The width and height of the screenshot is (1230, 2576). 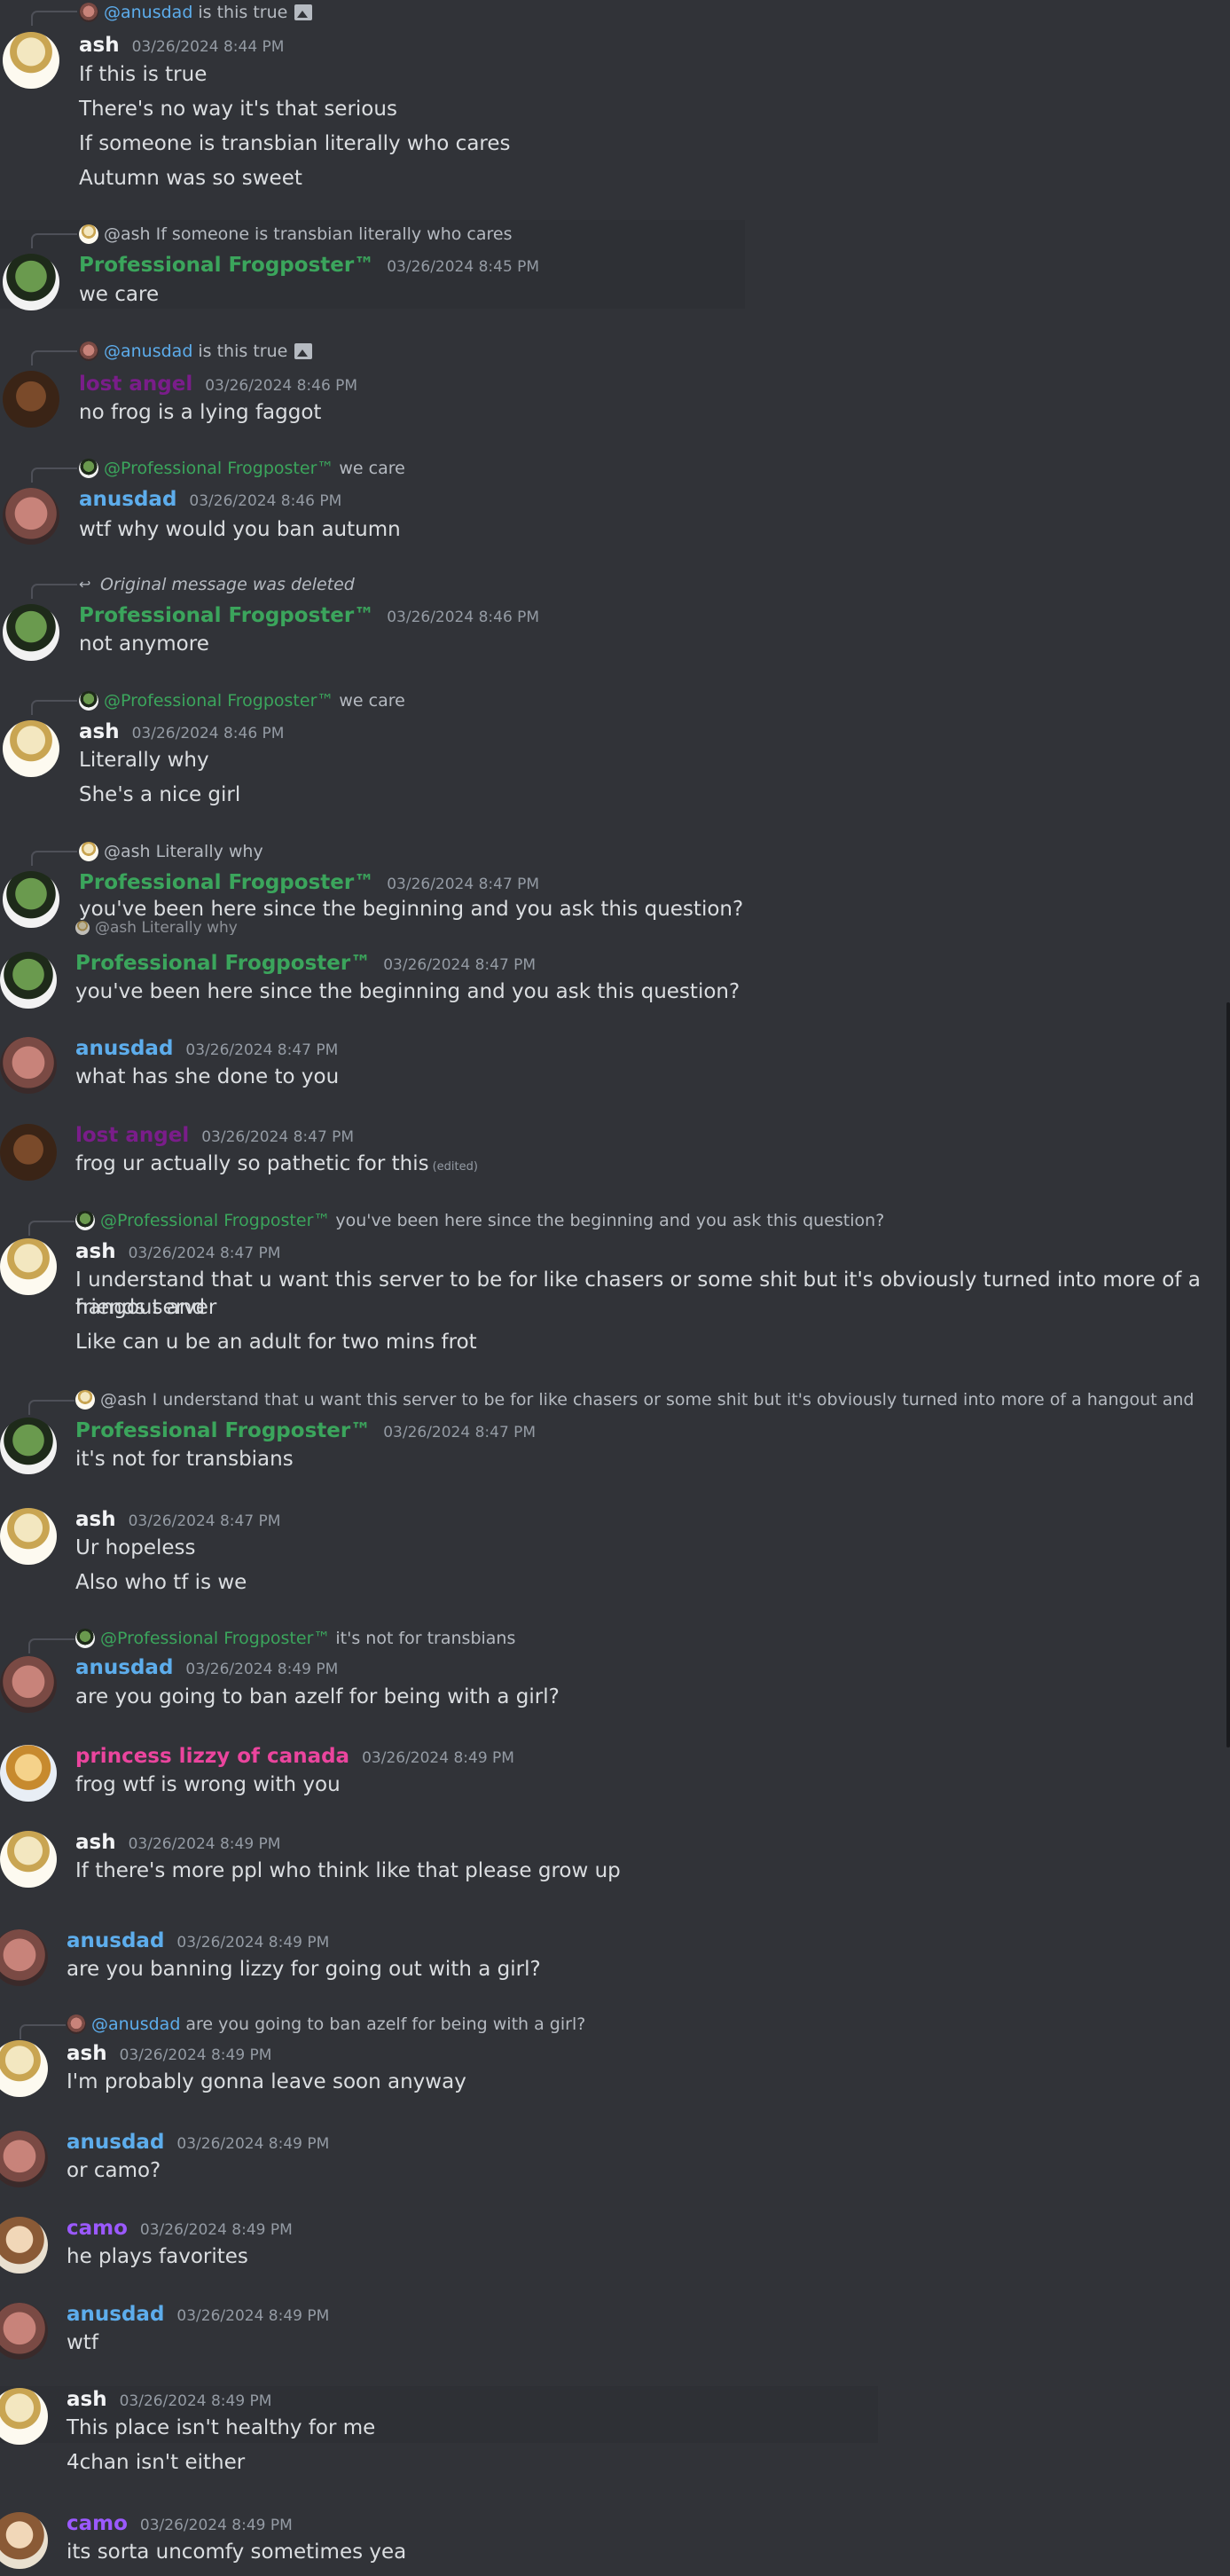 I want to click on message-text: frog wtf is wrong with you, so click(x=208, y=1784).